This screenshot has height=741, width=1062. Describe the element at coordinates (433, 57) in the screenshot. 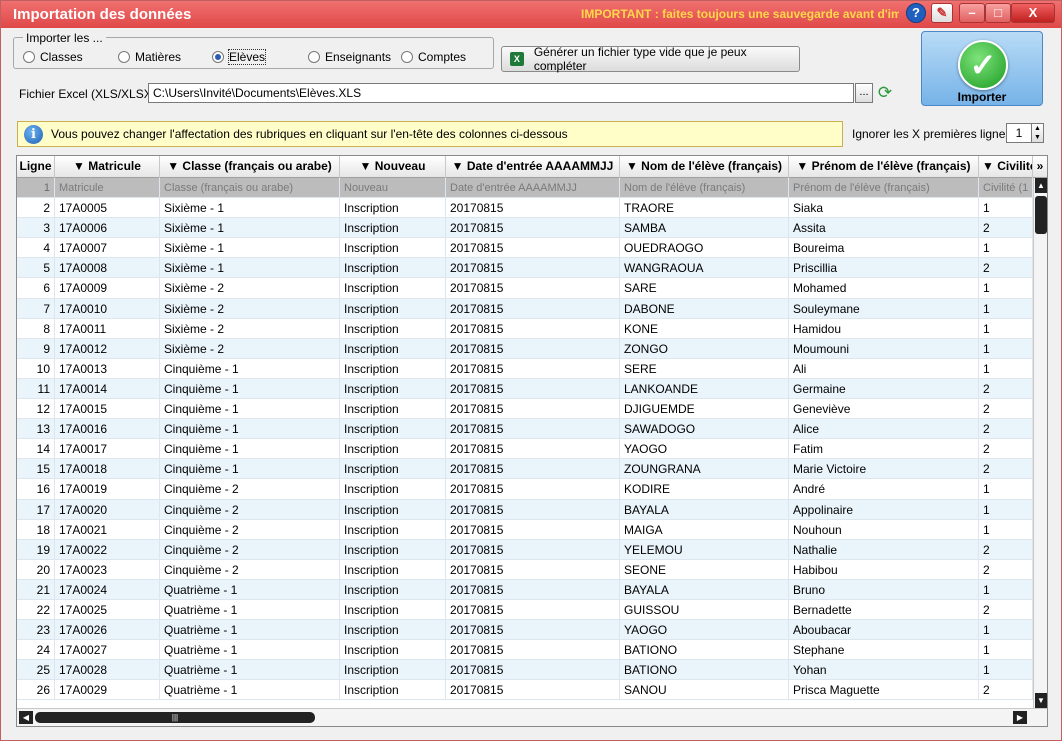

I see `radio-comptes: Comptes` at that location.